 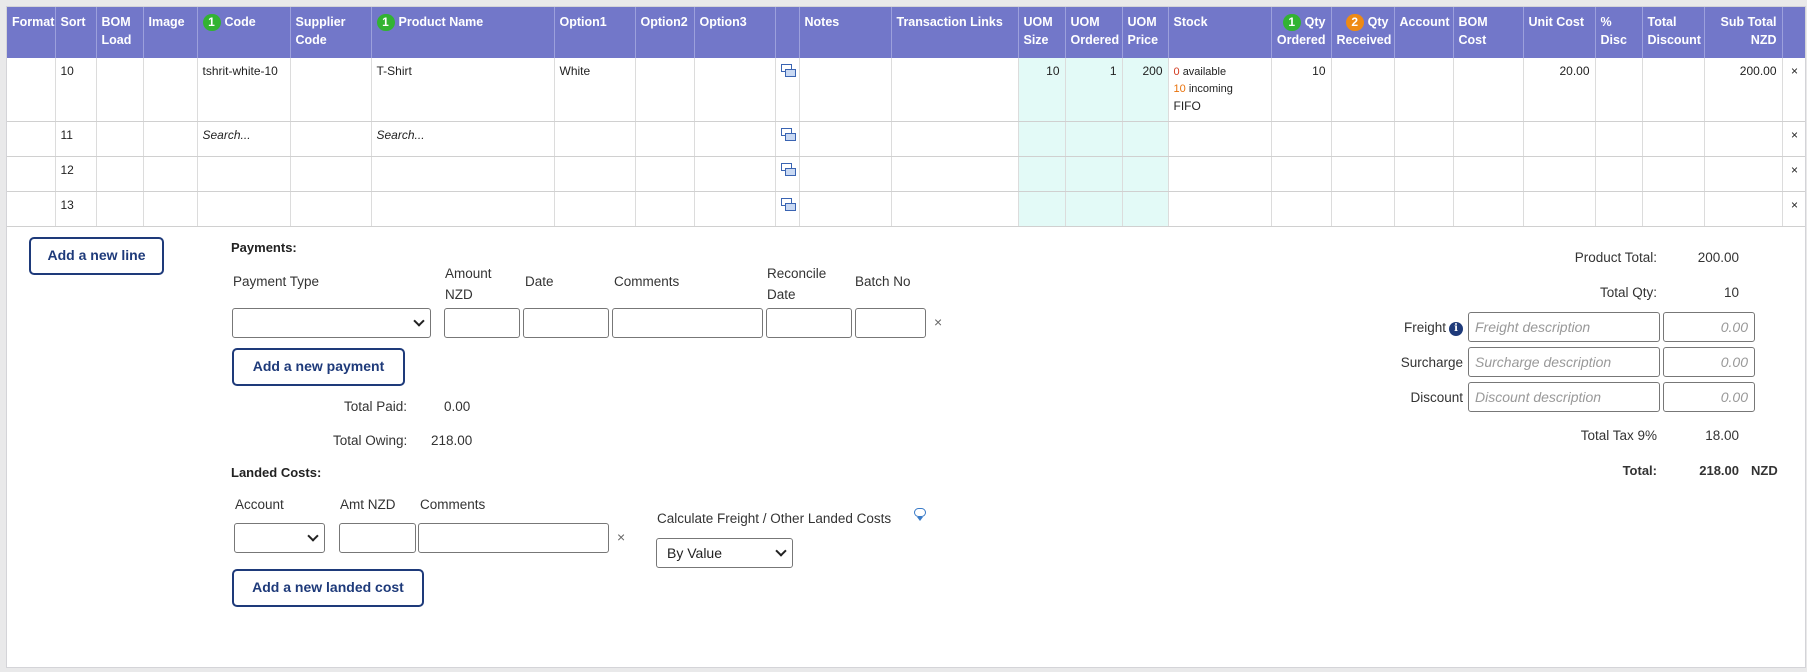 I want to click on total-discount-cell, so click(x=1673, y=90).